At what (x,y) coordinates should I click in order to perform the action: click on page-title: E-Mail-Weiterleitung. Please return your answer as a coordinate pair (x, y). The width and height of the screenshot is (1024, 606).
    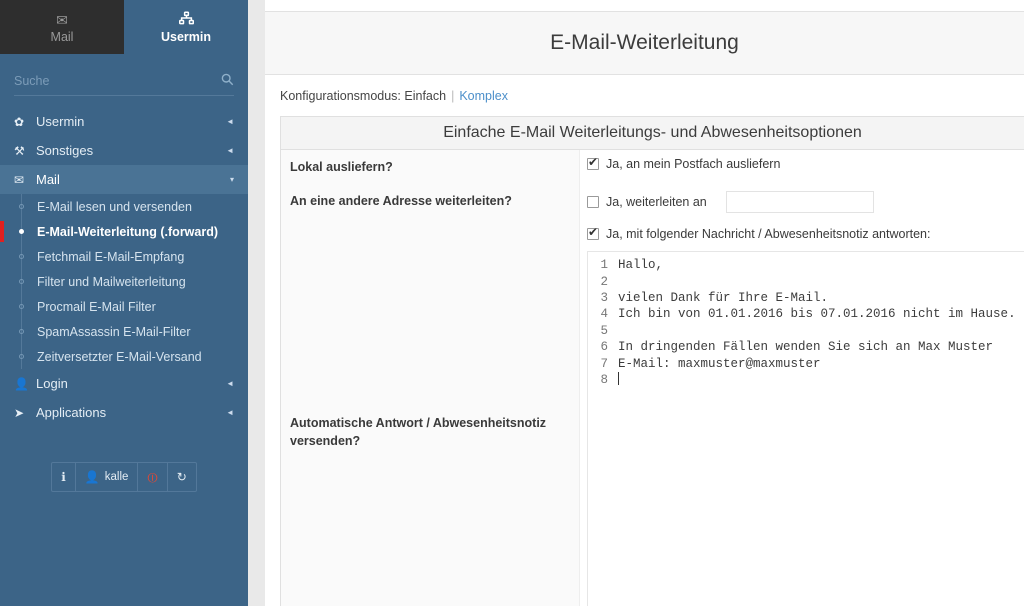
    Looking at the image, I should click on (644, 42).